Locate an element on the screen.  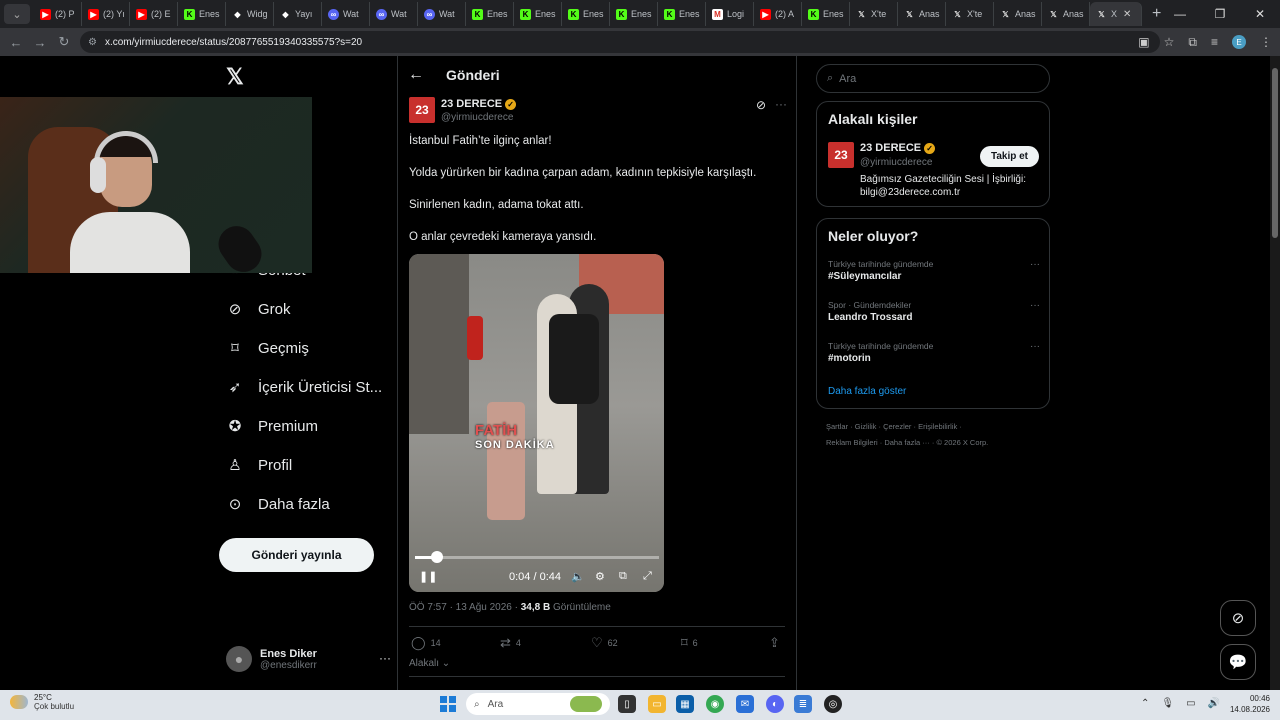
related-person-name-row: 23 DERECE ✓ is located at coordinates (898, 148).